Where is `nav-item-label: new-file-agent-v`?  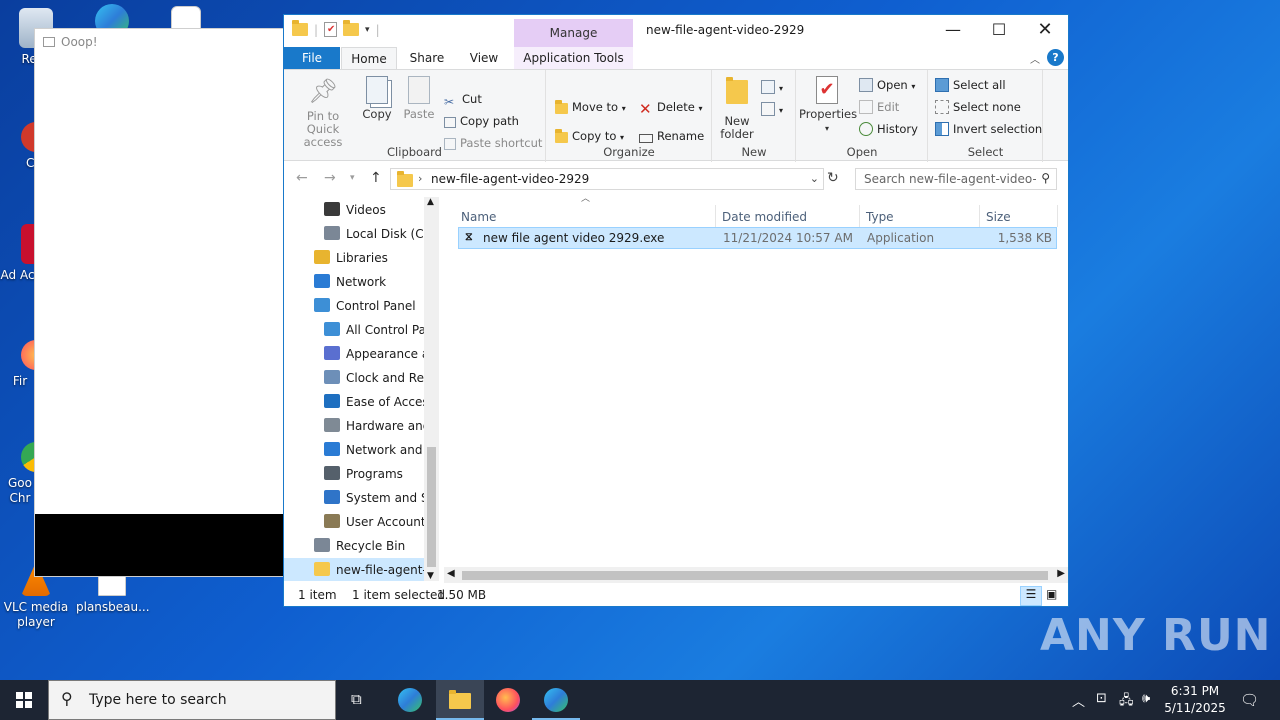
nav-item-label: new-file-agent-v is located at coordinates (380, 570).